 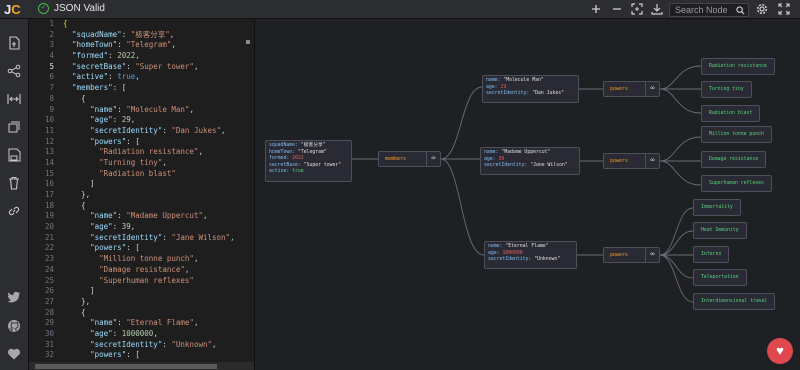 What do you see at coordinates (738, 66) in the screenshot?
I see `power-leaf: Radiation resistance` at bounding box center [738, 66].